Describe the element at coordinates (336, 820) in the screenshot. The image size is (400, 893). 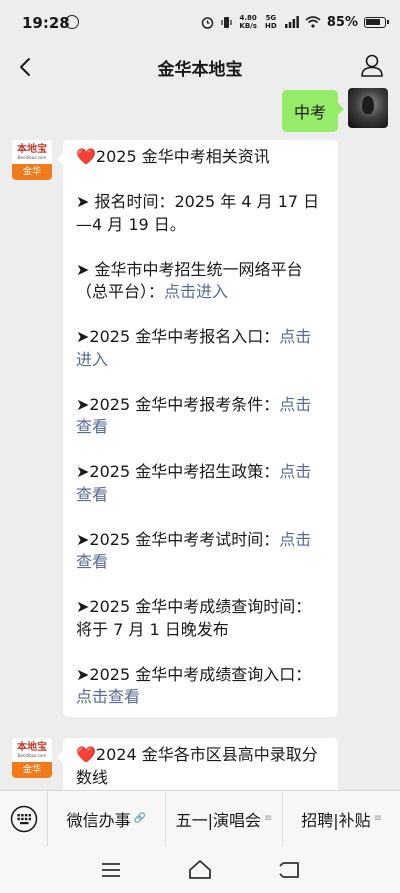
I see `menu-item-label: 招聘|补贴` at that location.